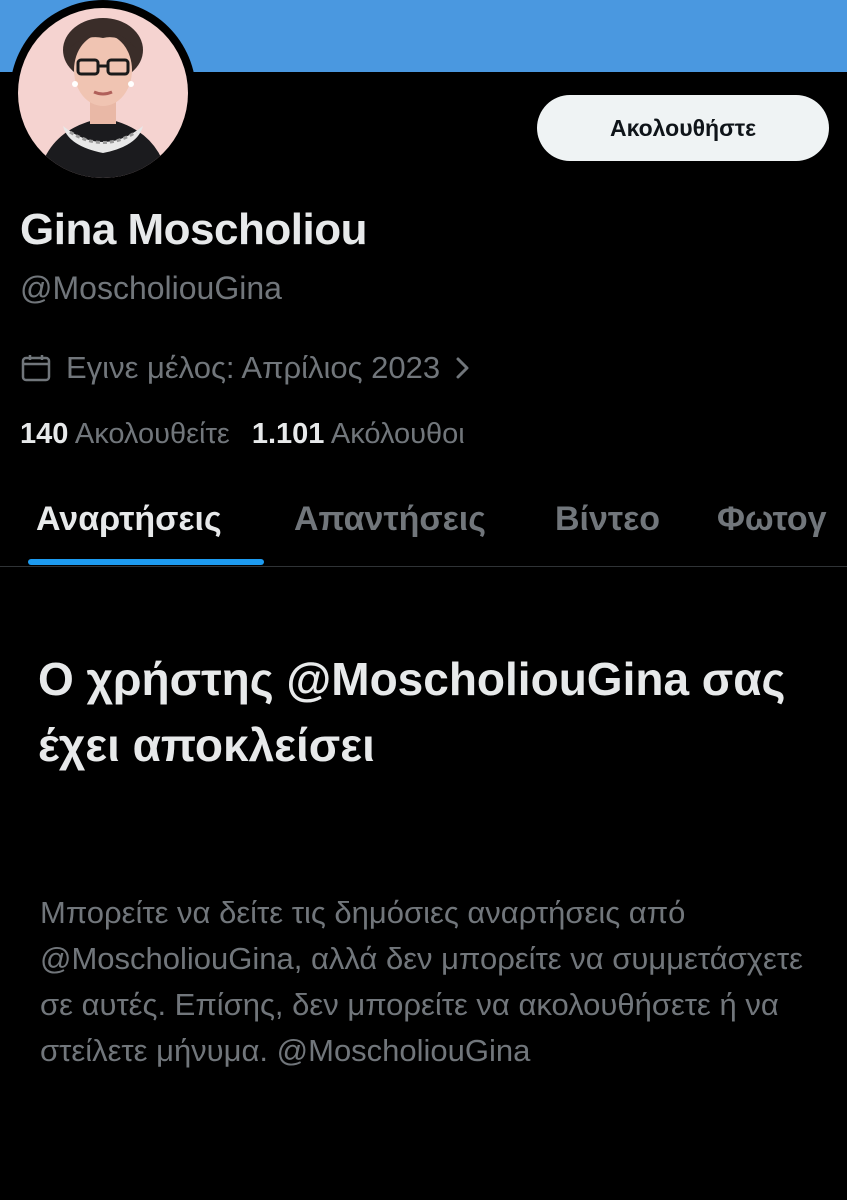 The height and width of the screenshot is (1200, 847). I want to click on following-label: Ακολουθείτε, so click(152, 434).